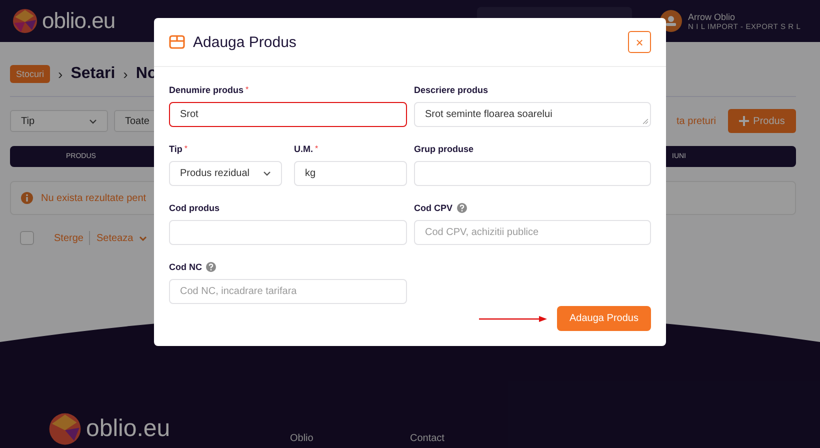  I want to click on alert-text: Nu exista rezultate pent, so click(93, 198).